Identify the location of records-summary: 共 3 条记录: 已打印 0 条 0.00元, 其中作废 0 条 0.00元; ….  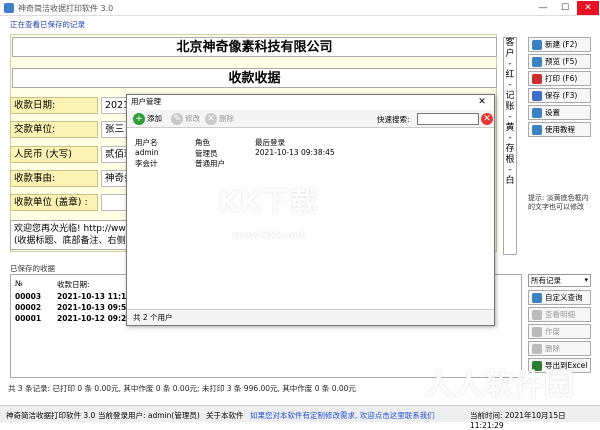
(182, 388).